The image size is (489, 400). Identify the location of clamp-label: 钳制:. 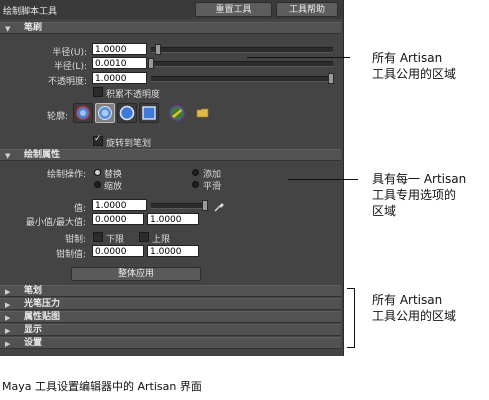
(75, 240).